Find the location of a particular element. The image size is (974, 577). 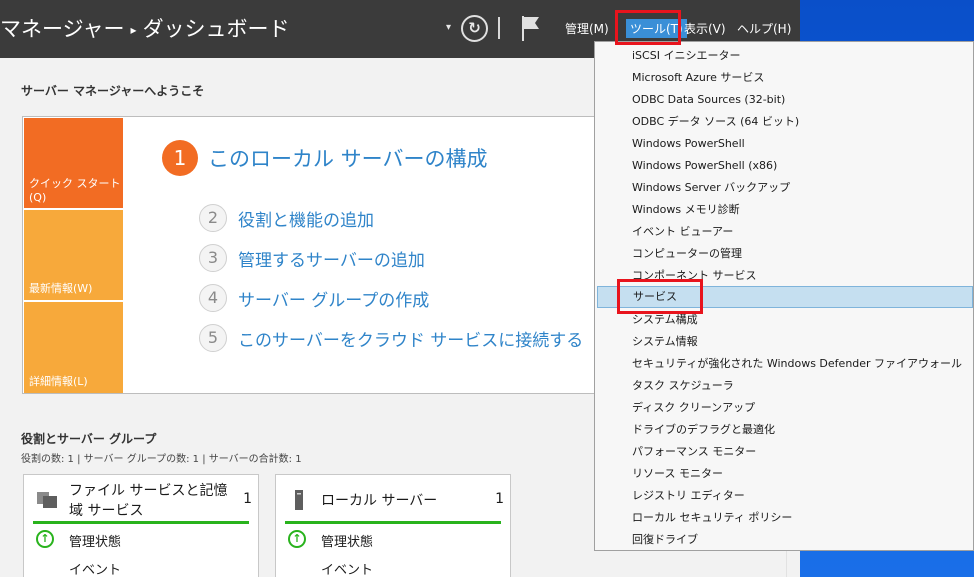

card-file-services-count: 1 is located at coordinates (247, 499).